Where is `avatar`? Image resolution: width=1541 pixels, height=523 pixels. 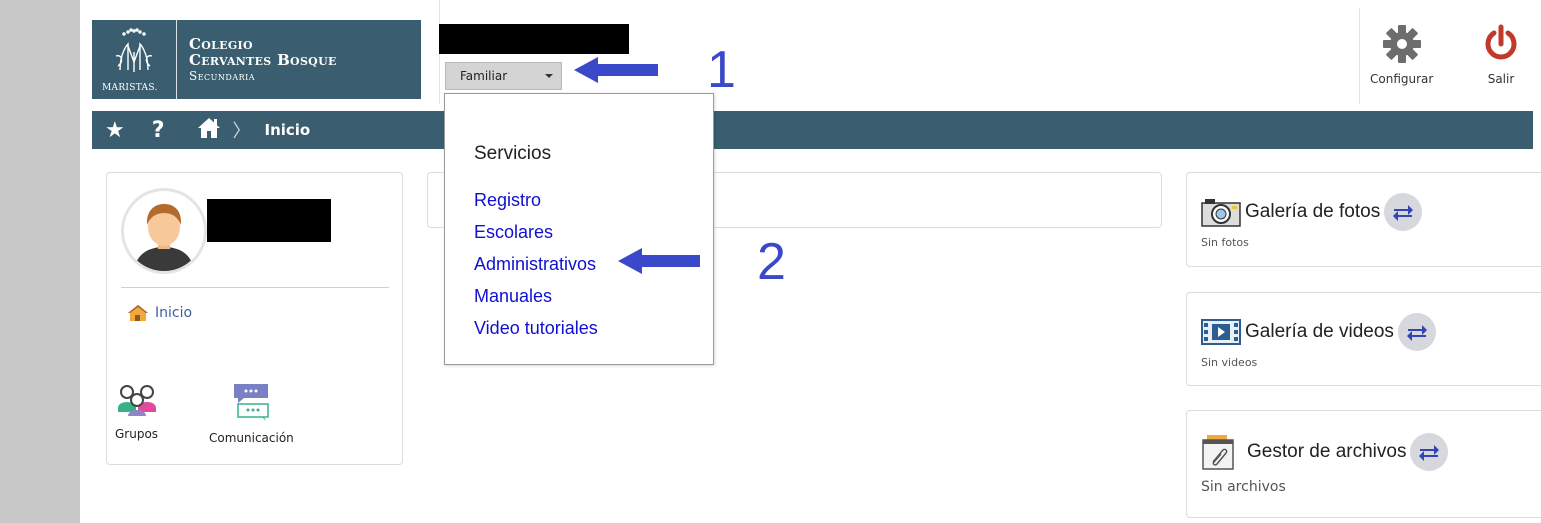 avatar is located at coordinates (164, 231).